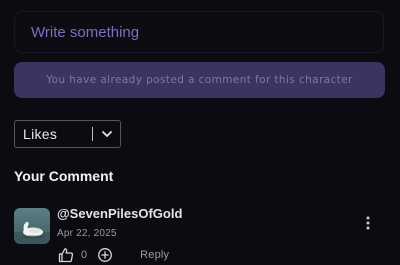 This screenshot has height=265, width=400. What do you see at coordinates (40, 134) in the screenshot?
I see `sort-selected-value: Likes` at bounding box center [40, 134].